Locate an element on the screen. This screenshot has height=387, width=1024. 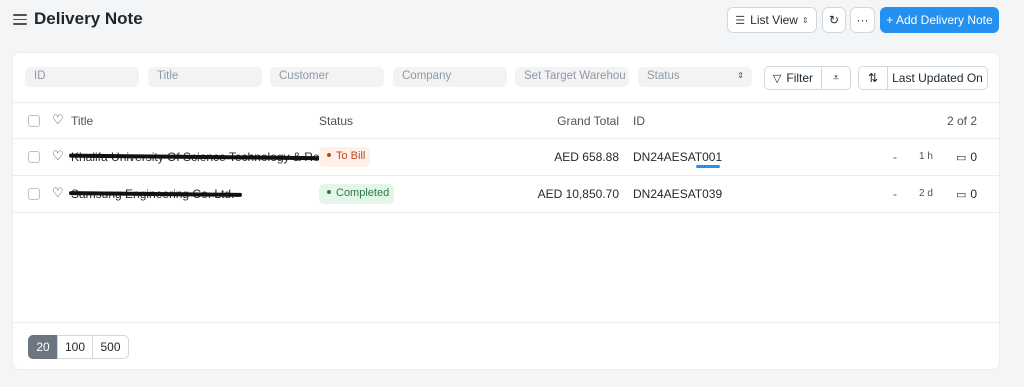
more-icon: ··· is located at coordinates (862, 20).